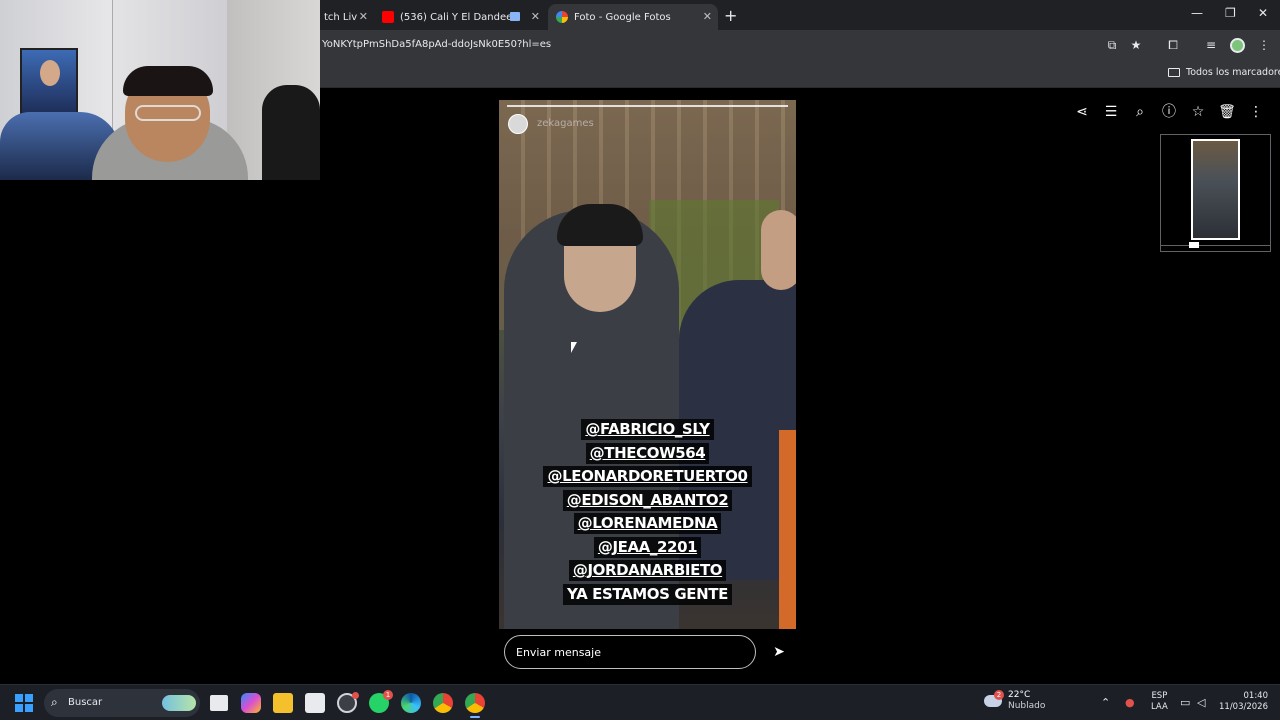  Describe the element at coordinates (1237, 45) in the screenshot. I see `profile-avatar` at that location.